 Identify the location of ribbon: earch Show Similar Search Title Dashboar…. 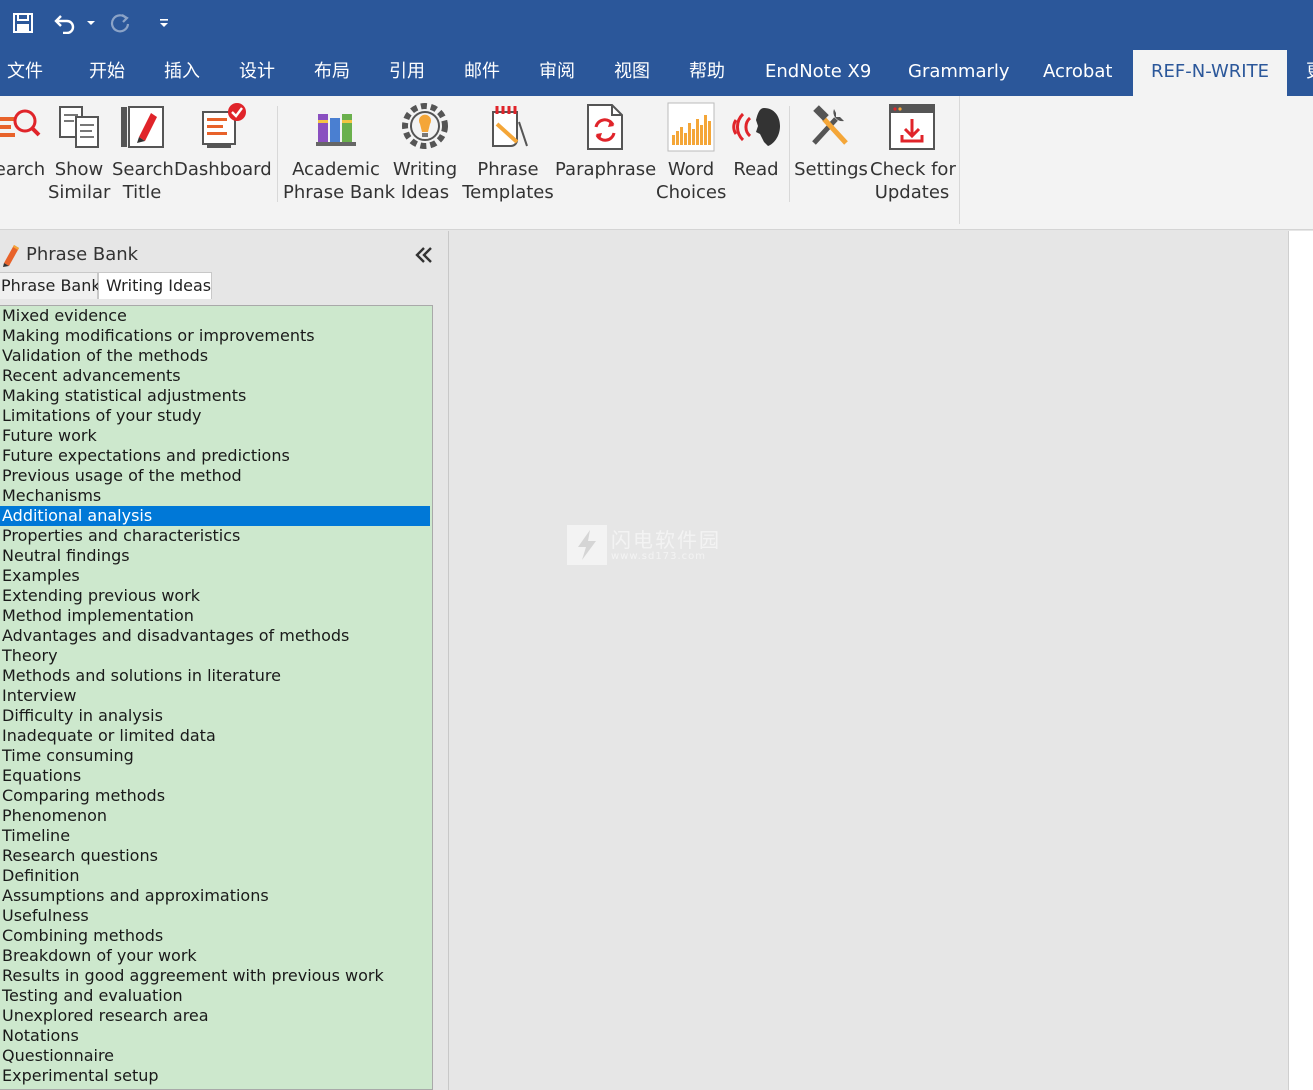
(656, 163).